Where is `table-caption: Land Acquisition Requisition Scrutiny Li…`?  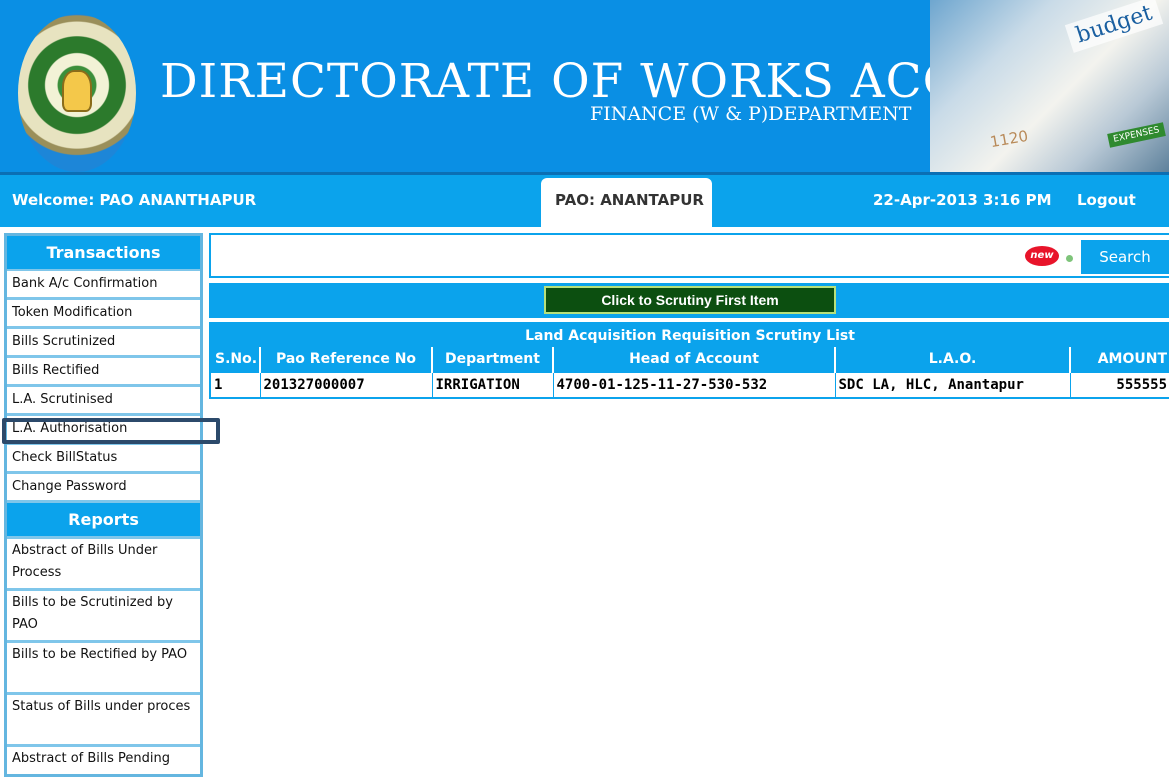
table-caption: Land Acquisition Requisition Scrutiny Li… is located at coordinates (689, 335).